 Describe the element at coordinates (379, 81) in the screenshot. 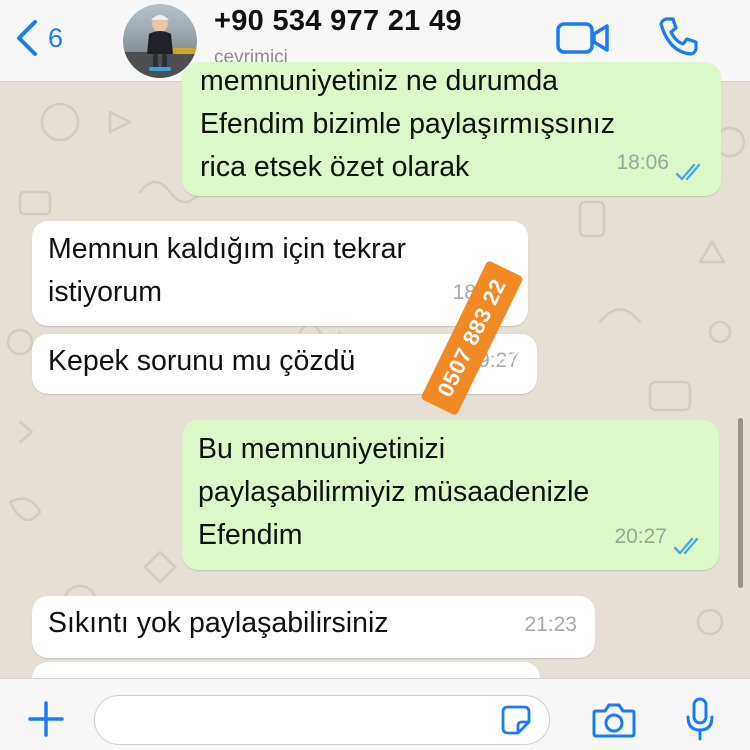

I see `message-text: memnuniyetiniz ne durumda` at that location.